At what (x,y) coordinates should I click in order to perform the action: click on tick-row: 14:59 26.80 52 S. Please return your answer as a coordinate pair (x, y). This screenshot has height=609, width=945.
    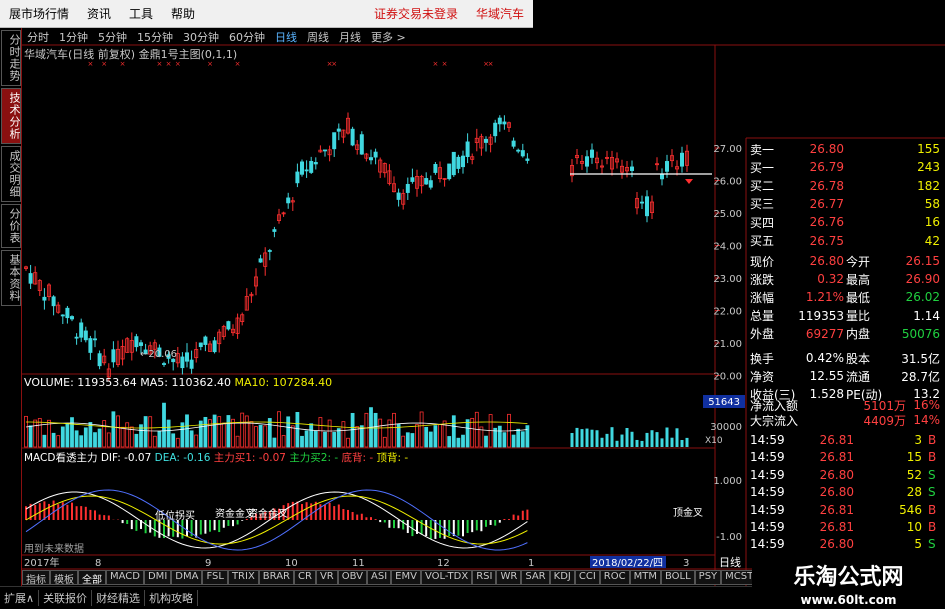
    Looking at the image, I should click on (843, 475).